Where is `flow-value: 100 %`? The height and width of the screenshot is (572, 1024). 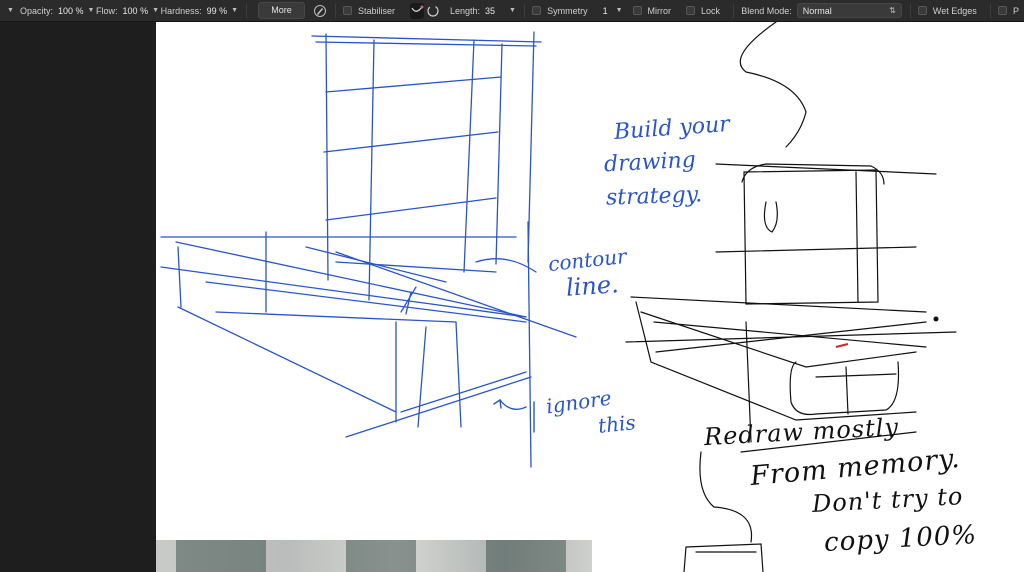 flow-value: 100 % is located at coordinates (136, 11).